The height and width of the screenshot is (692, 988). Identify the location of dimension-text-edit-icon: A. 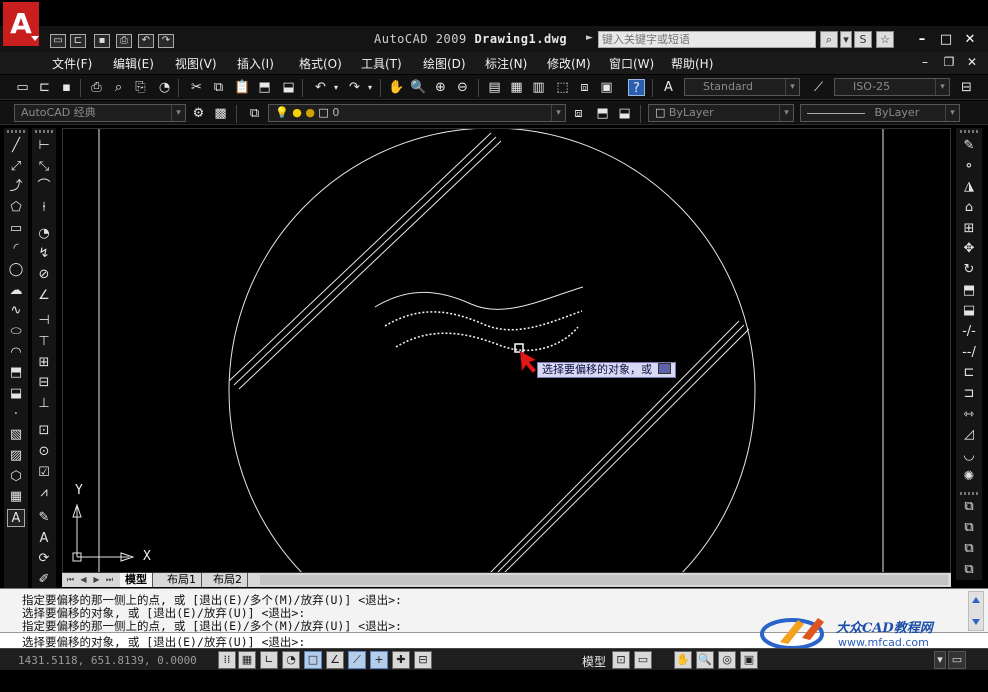
(44, 539).